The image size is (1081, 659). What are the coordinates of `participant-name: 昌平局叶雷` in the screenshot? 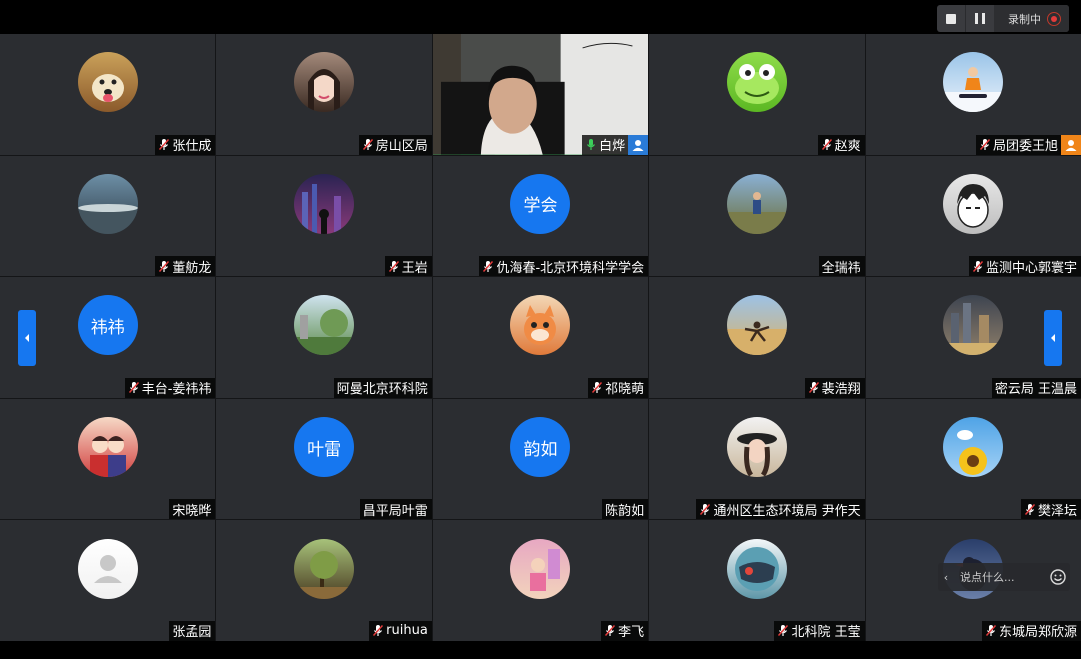 It's located at (395, 511).